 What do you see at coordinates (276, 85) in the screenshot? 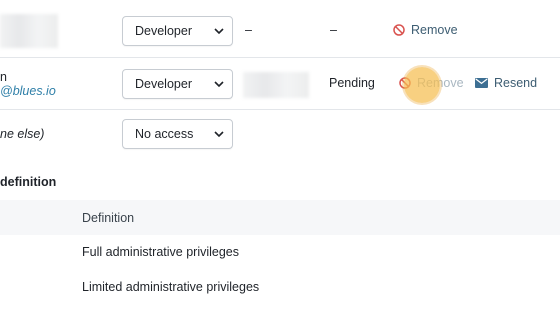
I see `blurred-field` at bounding box center [276, 85].